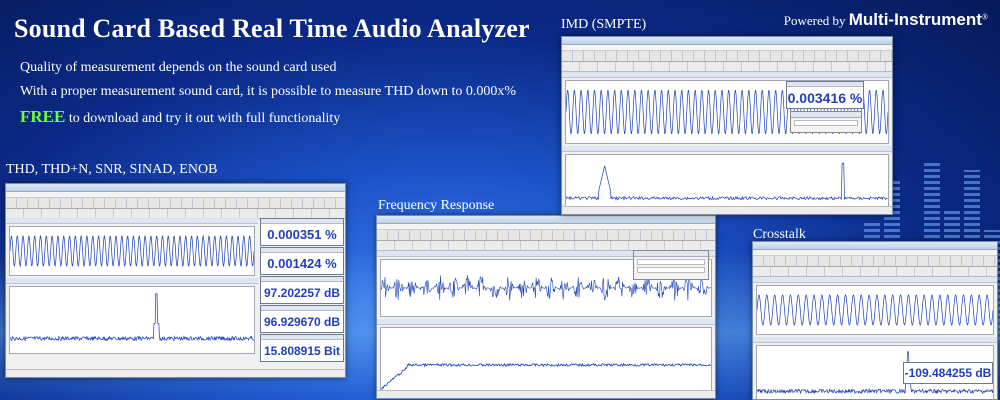 The width and height of the screenshot is (1000, 400). Describe the element at coordinates (302, 322) in the screenshot. I see `sinad-value: 96.929670 dB` at that location.